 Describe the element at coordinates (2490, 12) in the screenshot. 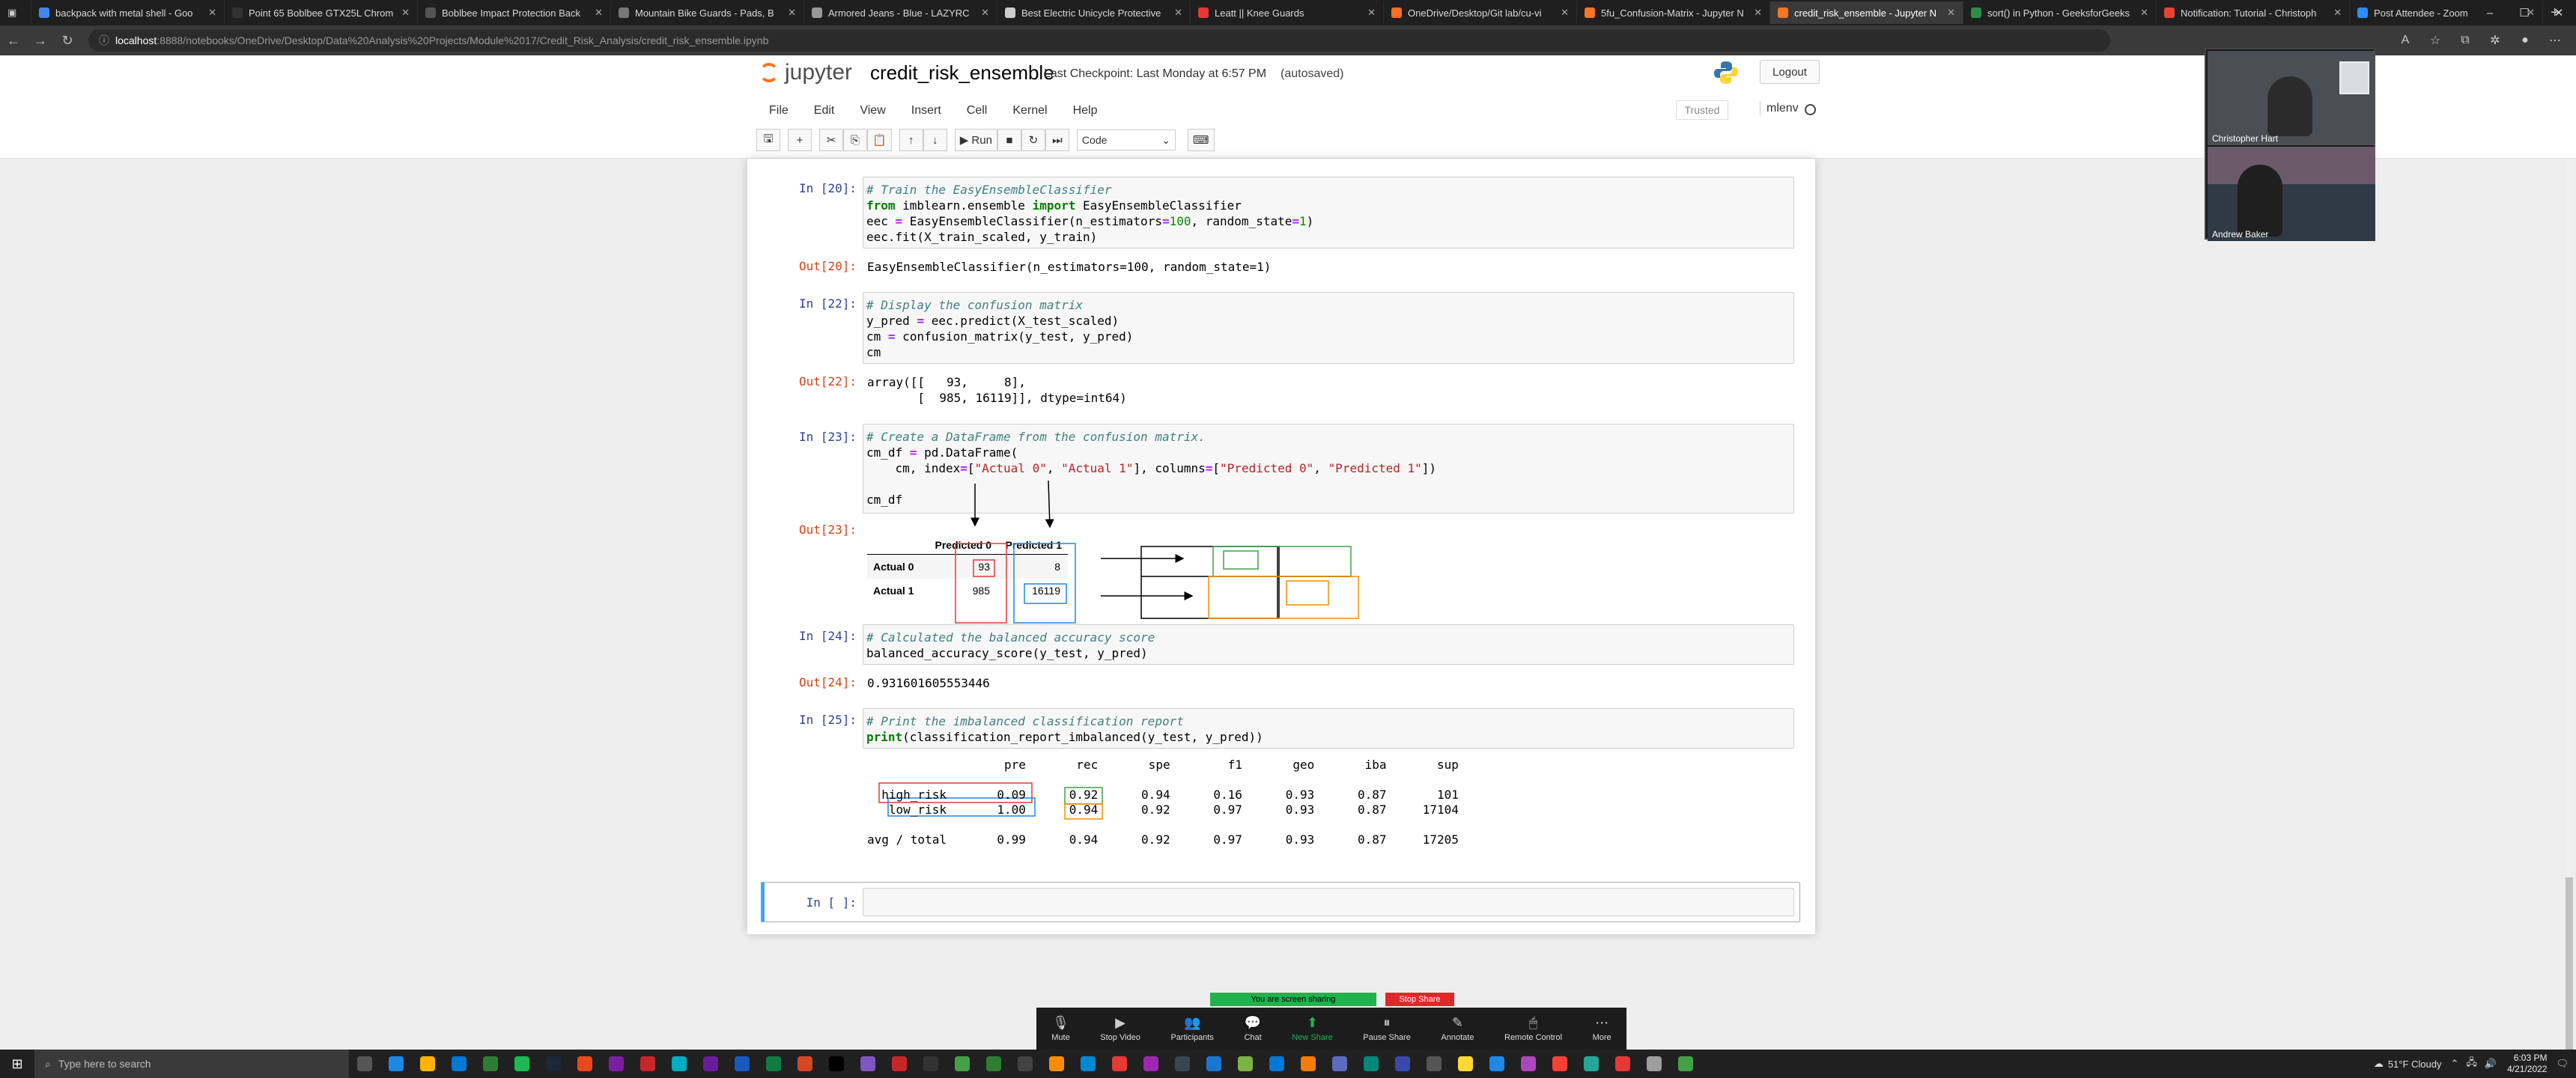

I see `minimize-icon: –` at that location.